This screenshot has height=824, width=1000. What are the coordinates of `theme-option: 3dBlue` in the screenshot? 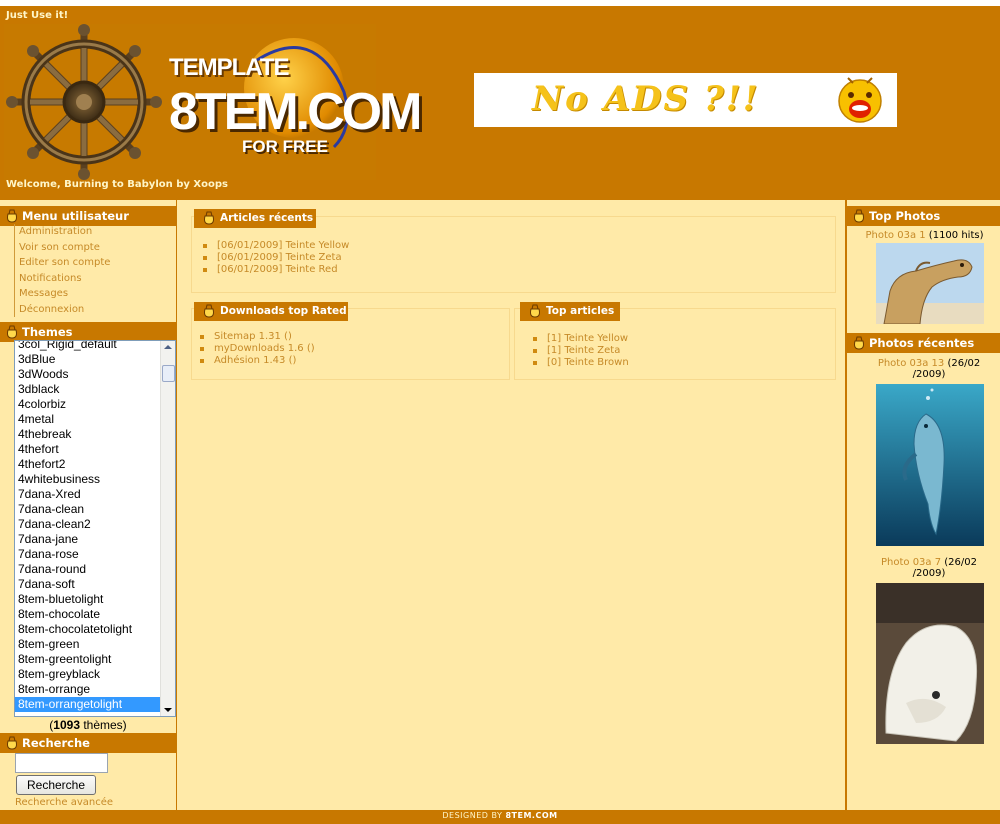 It's located at (88, 359).